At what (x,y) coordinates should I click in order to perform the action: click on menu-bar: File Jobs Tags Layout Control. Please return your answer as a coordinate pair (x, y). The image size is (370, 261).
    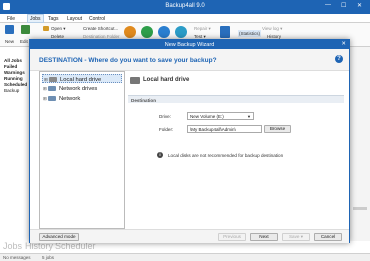
    Looking at the image, I should click on (185, 18).